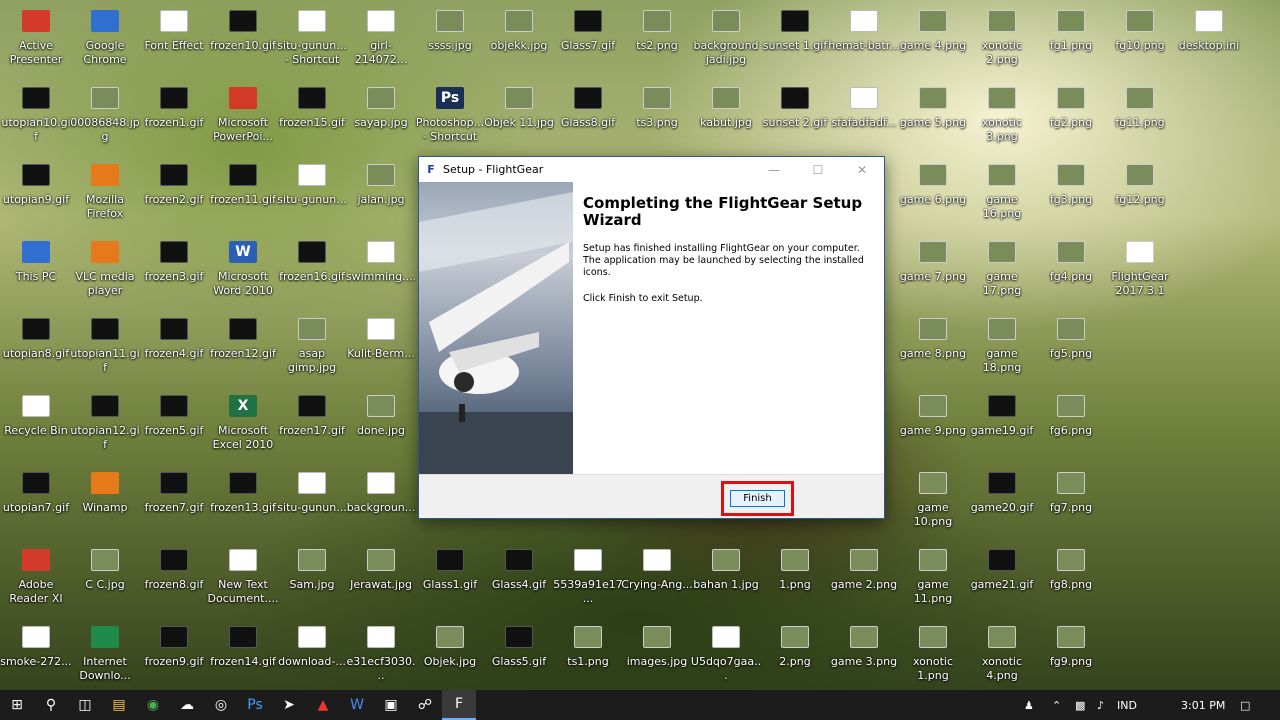  Describe the element at coordinates (450, 578) in the screenshot. I see `desktop-icon: Glass1.gif` at that location.